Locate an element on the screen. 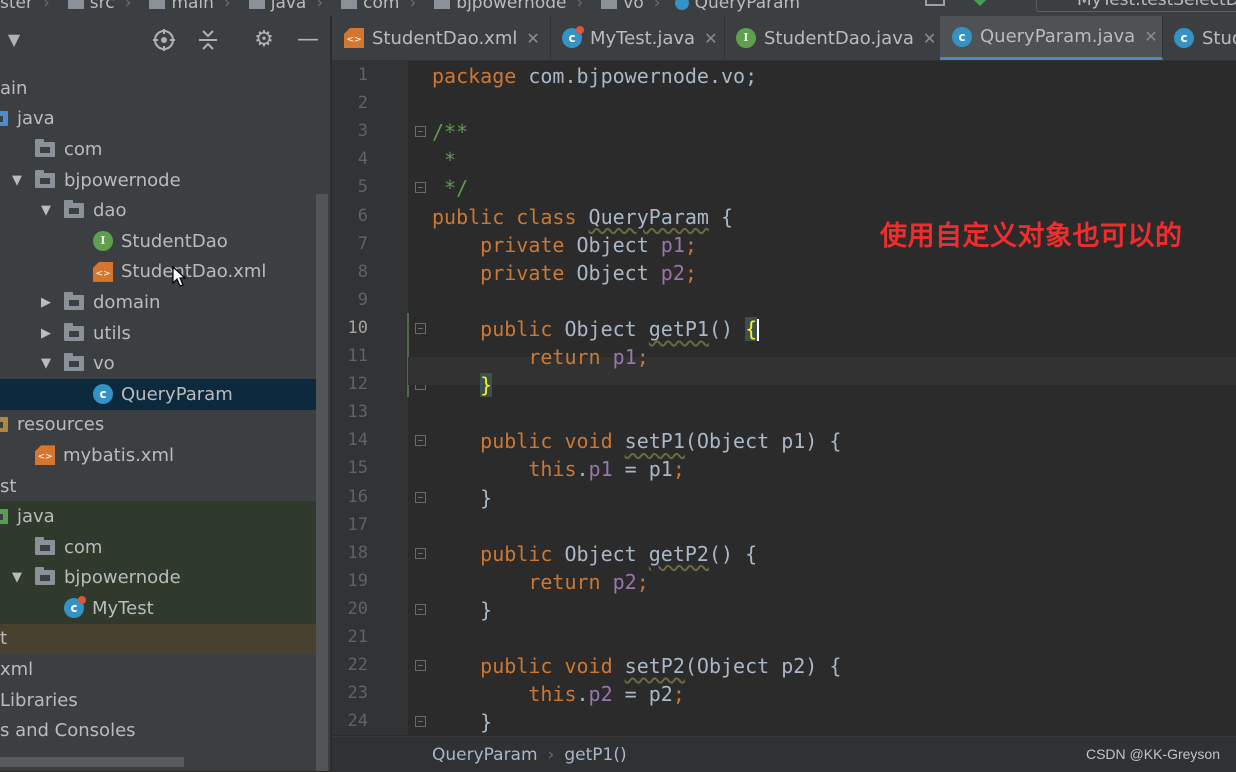 The image size is (1236, 772). editor-tab: c MyTest.java ✕ is located at coordinates (637, 38).